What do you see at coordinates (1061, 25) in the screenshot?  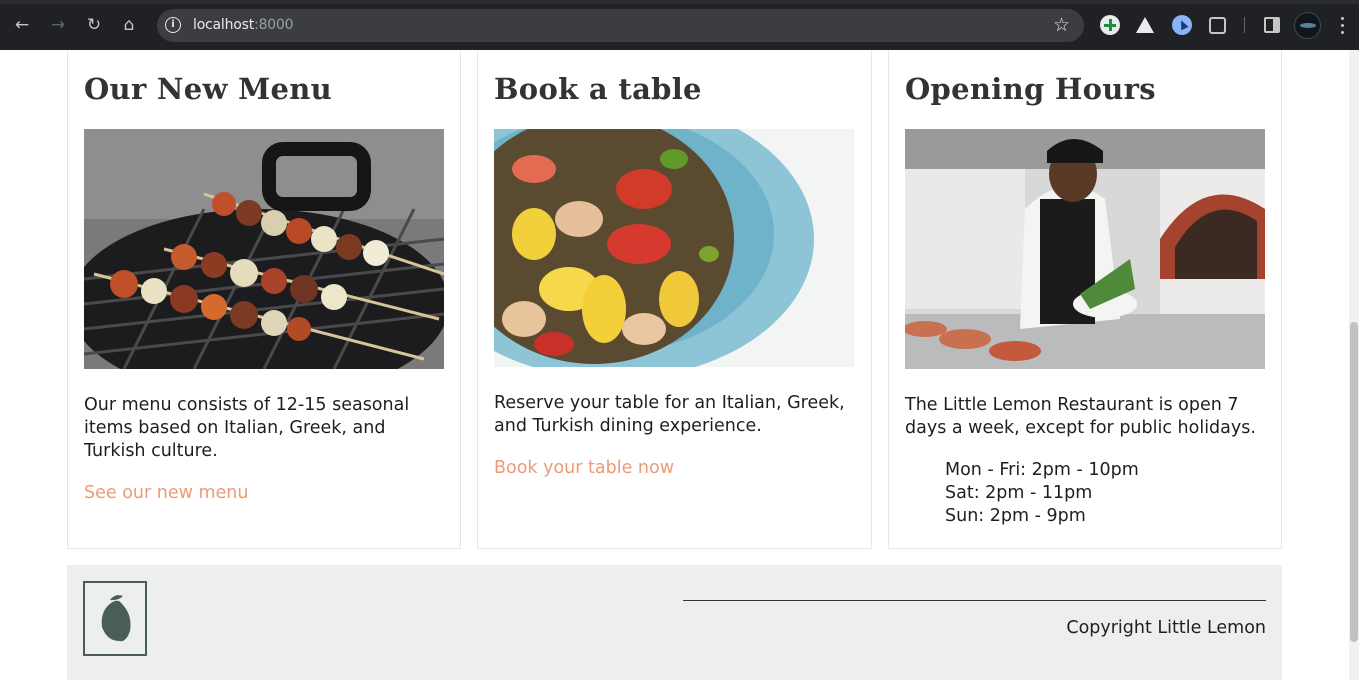 I see `bookmark-star-icon: ☆` at bounding box center [1061, 25].